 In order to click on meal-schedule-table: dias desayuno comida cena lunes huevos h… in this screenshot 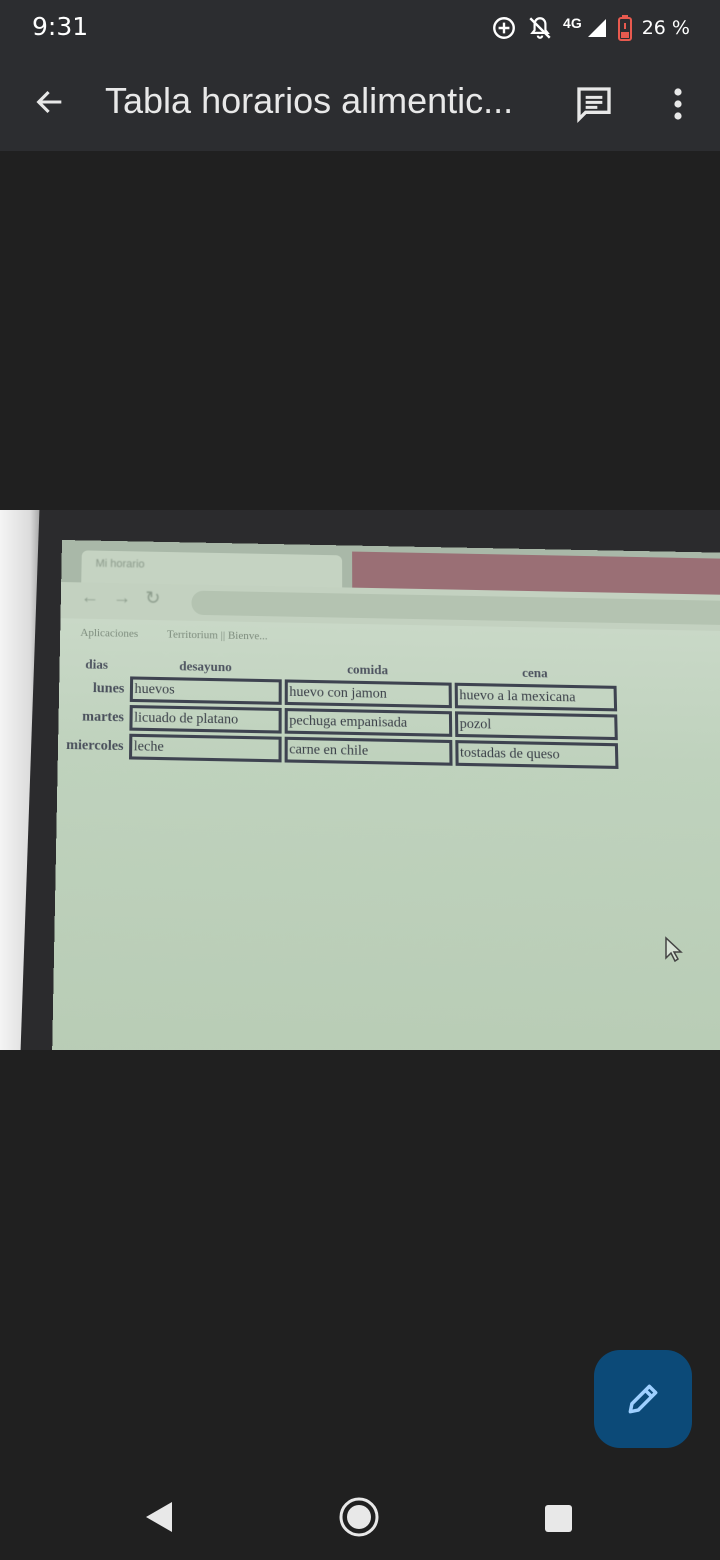, I will do `click(341, 712)`.